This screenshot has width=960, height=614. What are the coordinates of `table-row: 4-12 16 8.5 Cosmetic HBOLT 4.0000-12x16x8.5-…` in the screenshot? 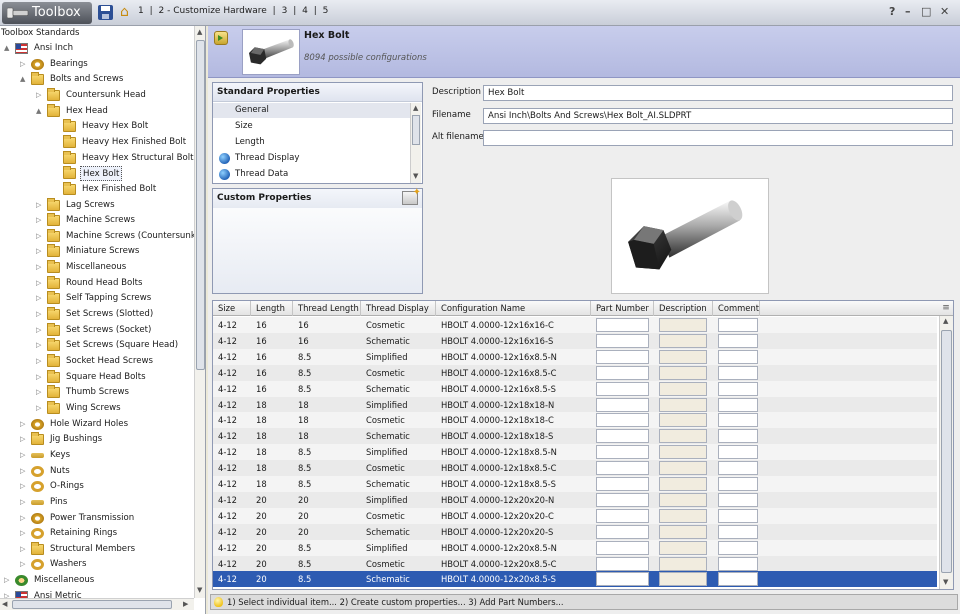 It's located at (575, 372).